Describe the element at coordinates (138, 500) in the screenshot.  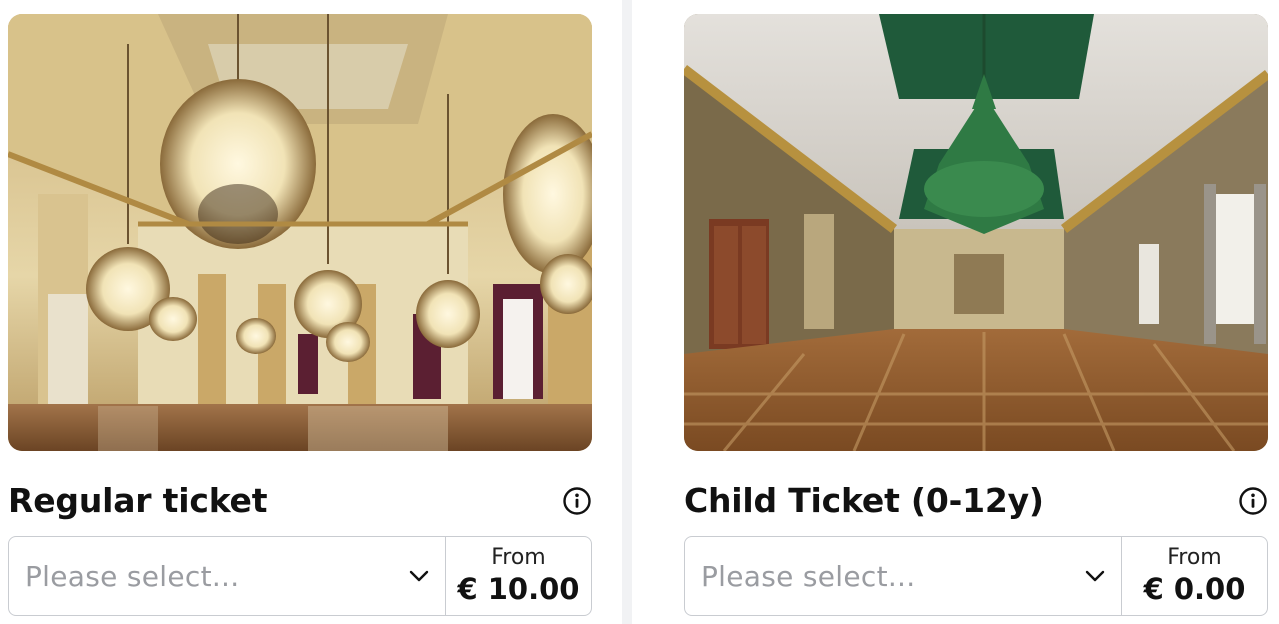
I see `ticket-title: Regular ticket` at that location.